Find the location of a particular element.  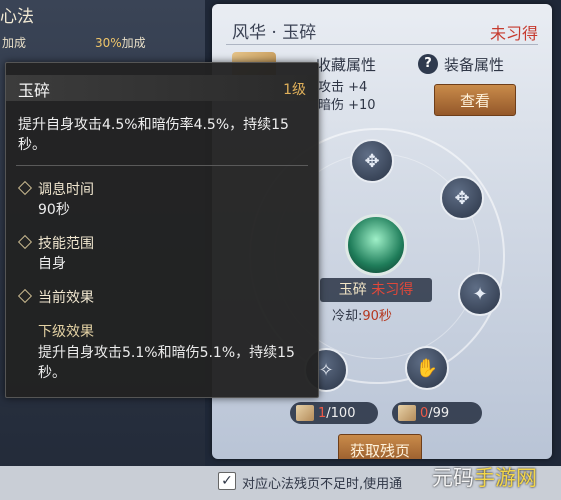

equip-attributes-label: 装备属性 is located at coordinates (474, 64).